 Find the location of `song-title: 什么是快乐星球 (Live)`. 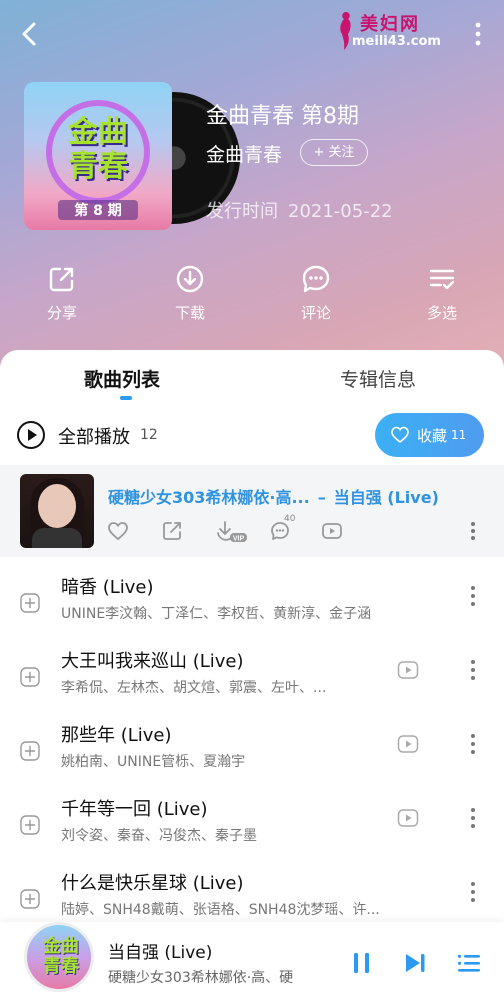

song-title: 什么是快乐星球 (Live) is located at coordinates (152, 883).